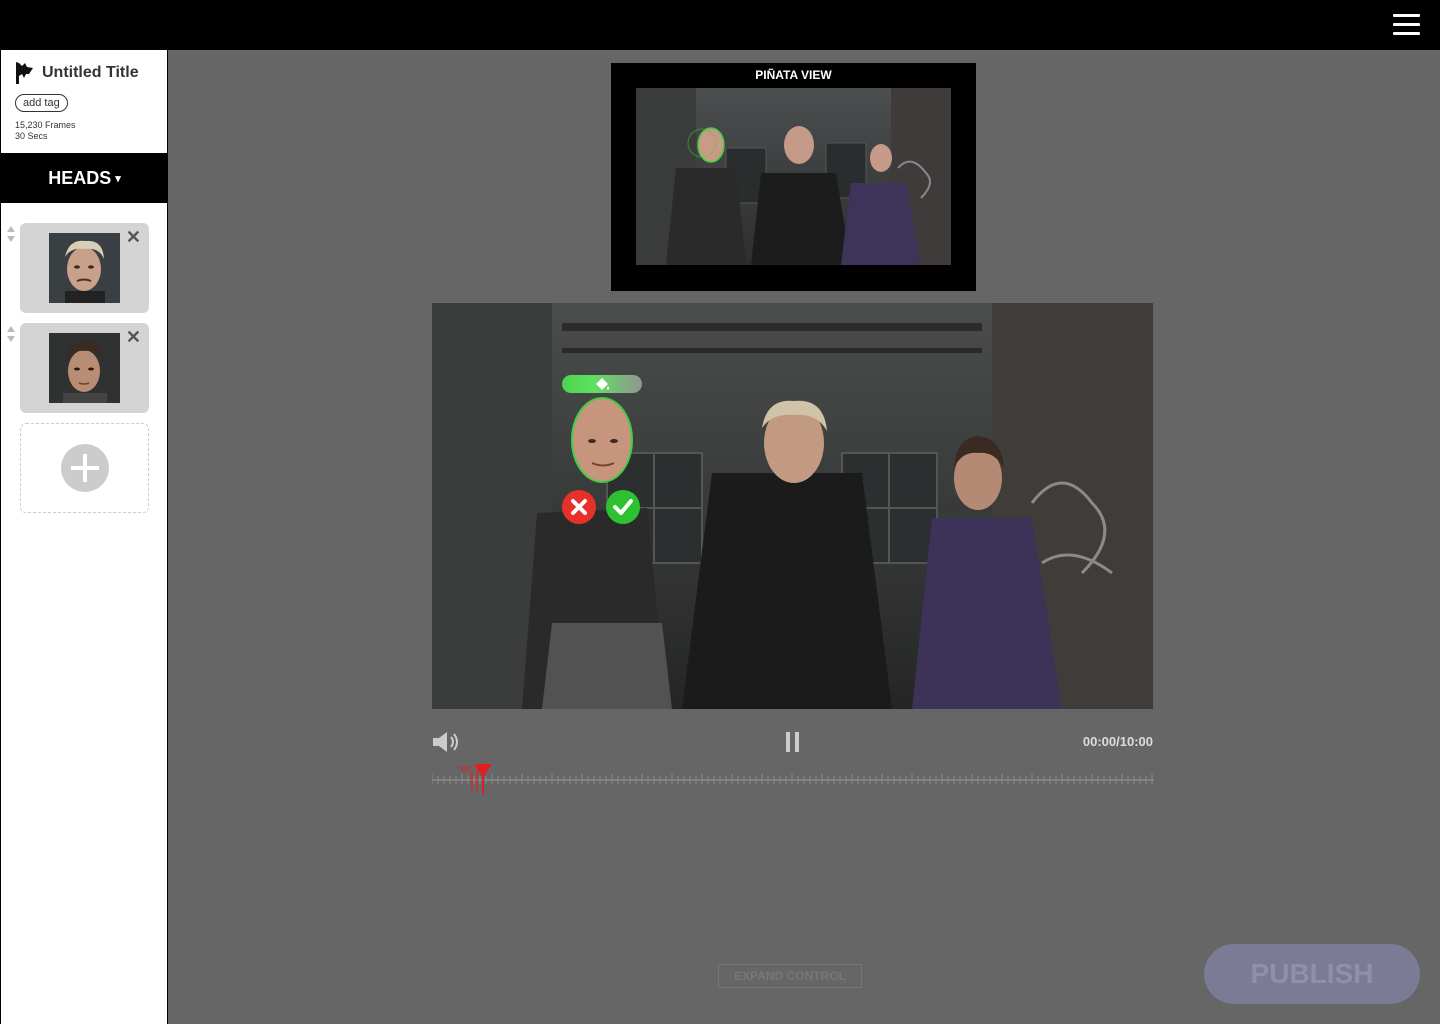 The width and height of the screenshot is (1440, 1024). What do you see at coordinates (793, 75) in the screenshot?
I see `pinata-view-title: PIÑATA VIEW` at bounding box center [793, 75].